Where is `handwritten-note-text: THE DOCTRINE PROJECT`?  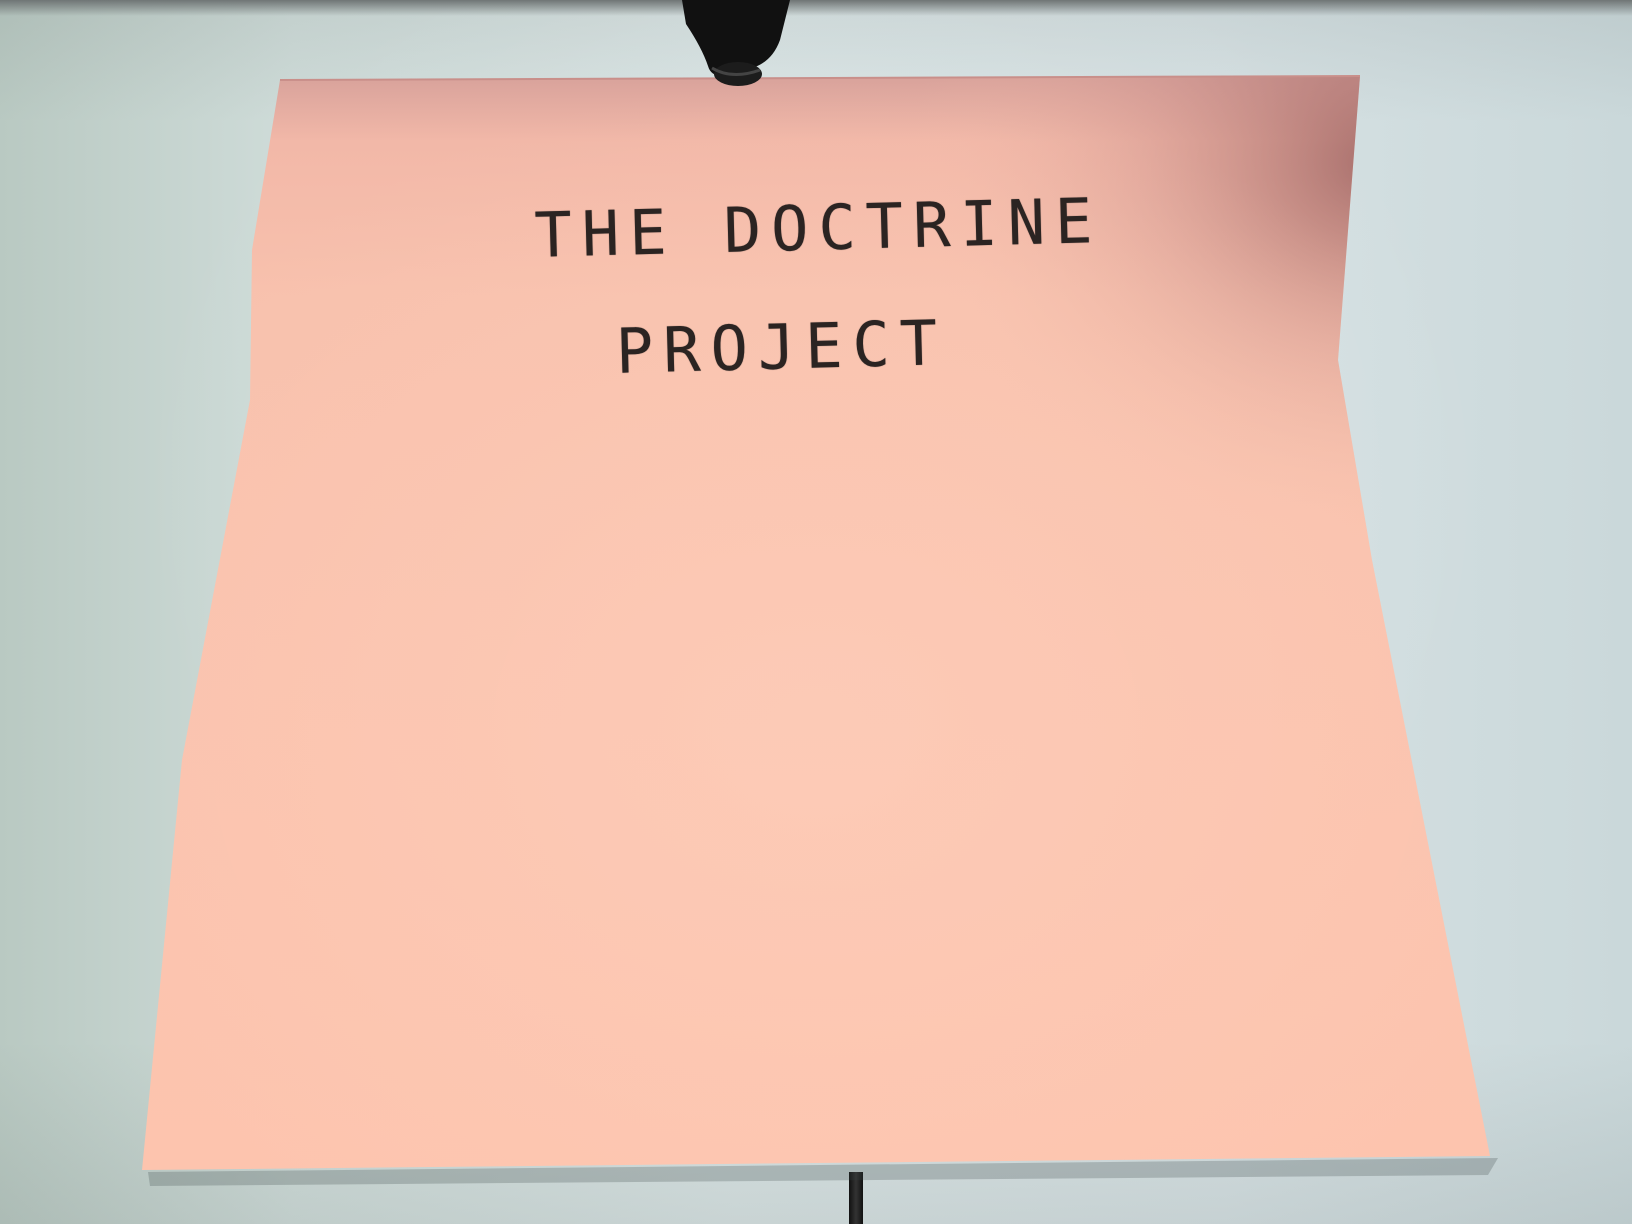 handwritten-note-text: THE DOCTRINE PROJECT is located at coordinates (800, 288).